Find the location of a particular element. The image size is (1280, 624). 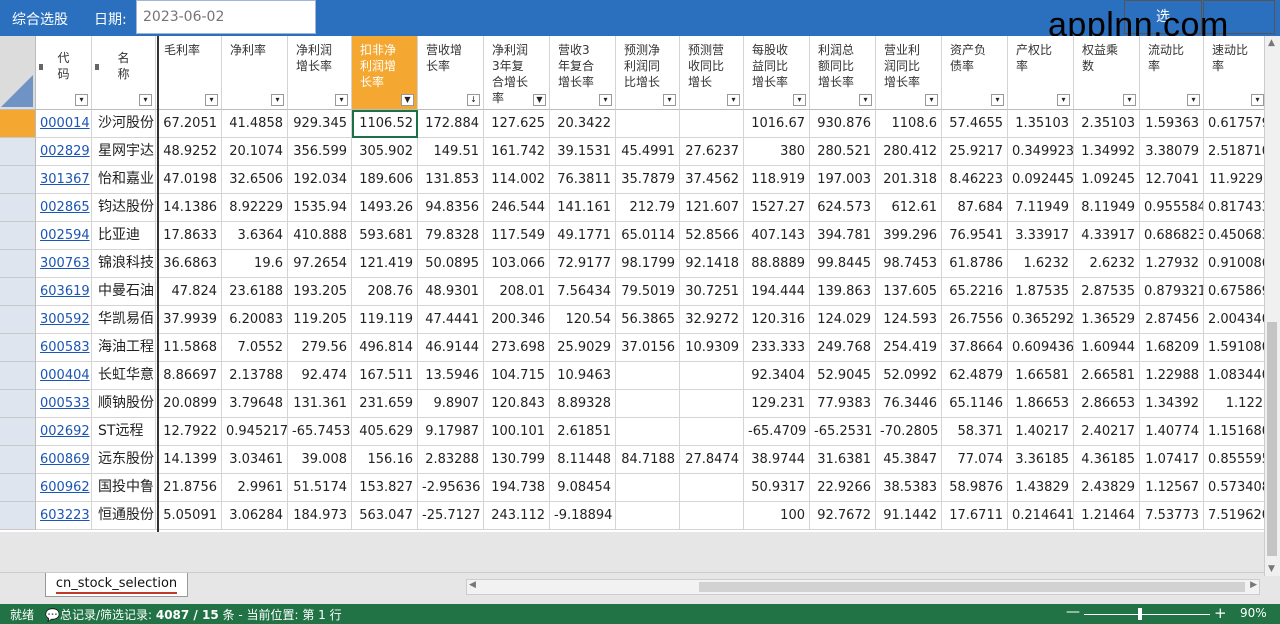

table-cell-equity_mult: 2.40217 is located at coordinates (1107, 432).